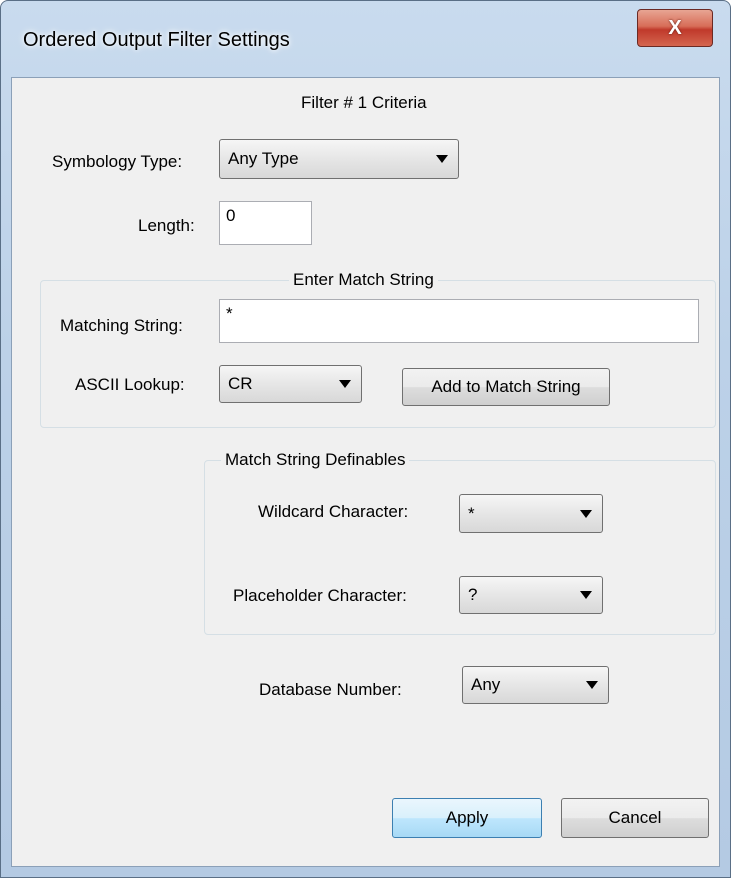 The image size is (731, 878). I want to click on definables-group-title: Match String Definables, so click(315, 460).